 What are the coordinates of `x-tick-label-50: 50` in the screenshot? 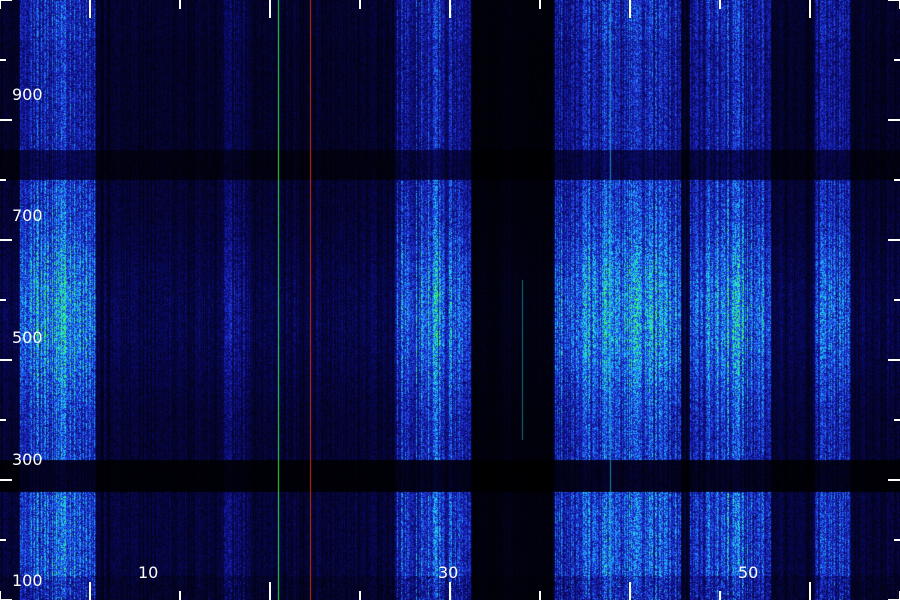 It's located at (748, 572).